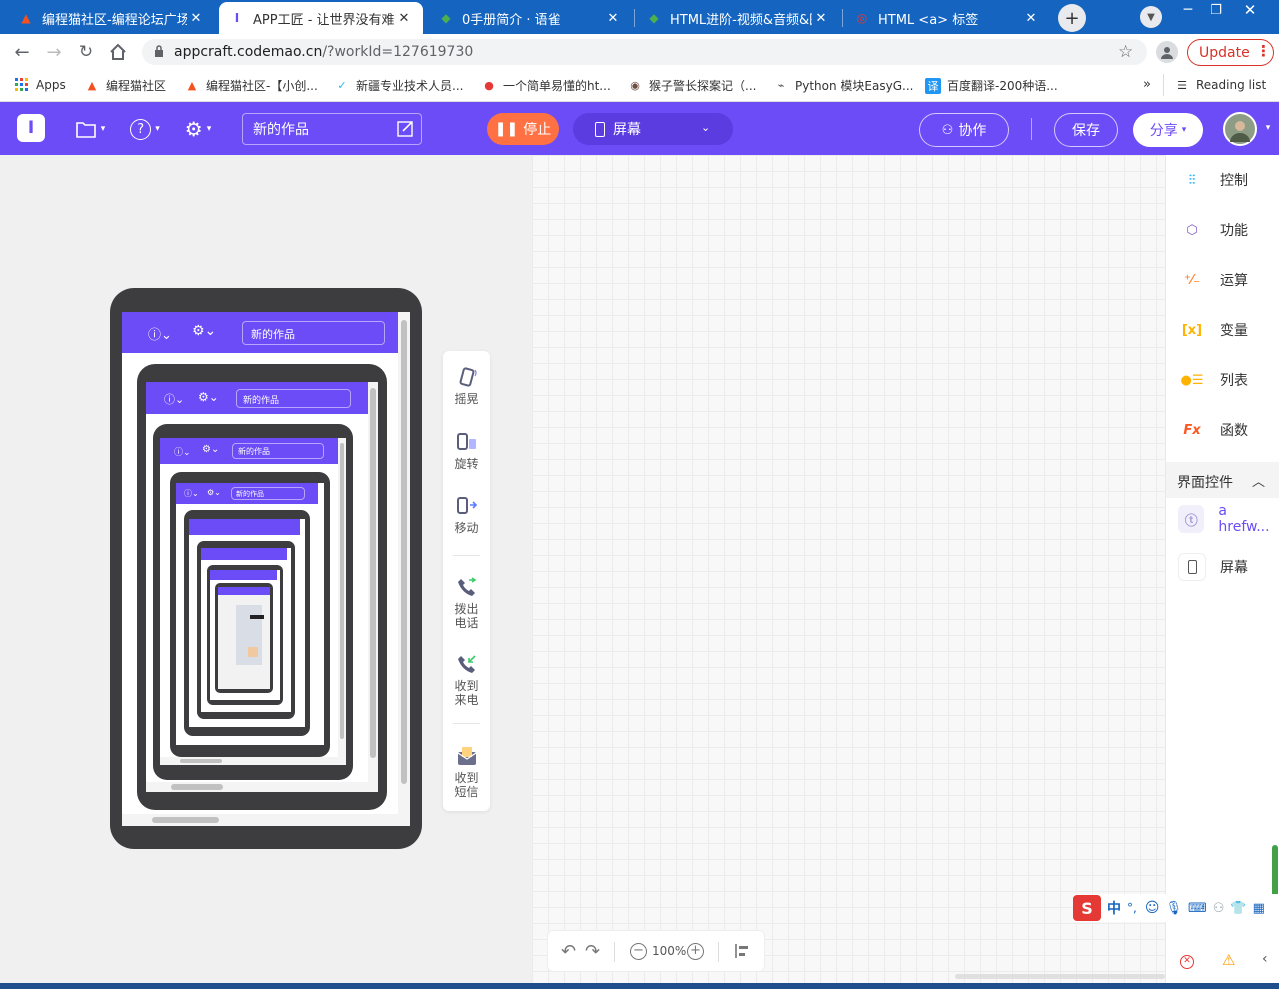 This screenshot has height=989, width=1279. Describe the element at coordinates (111, 18) in the screenshot. I see `browser-tab: ▲ 编程猫社区-编程论坛广场- ✕` at that location.